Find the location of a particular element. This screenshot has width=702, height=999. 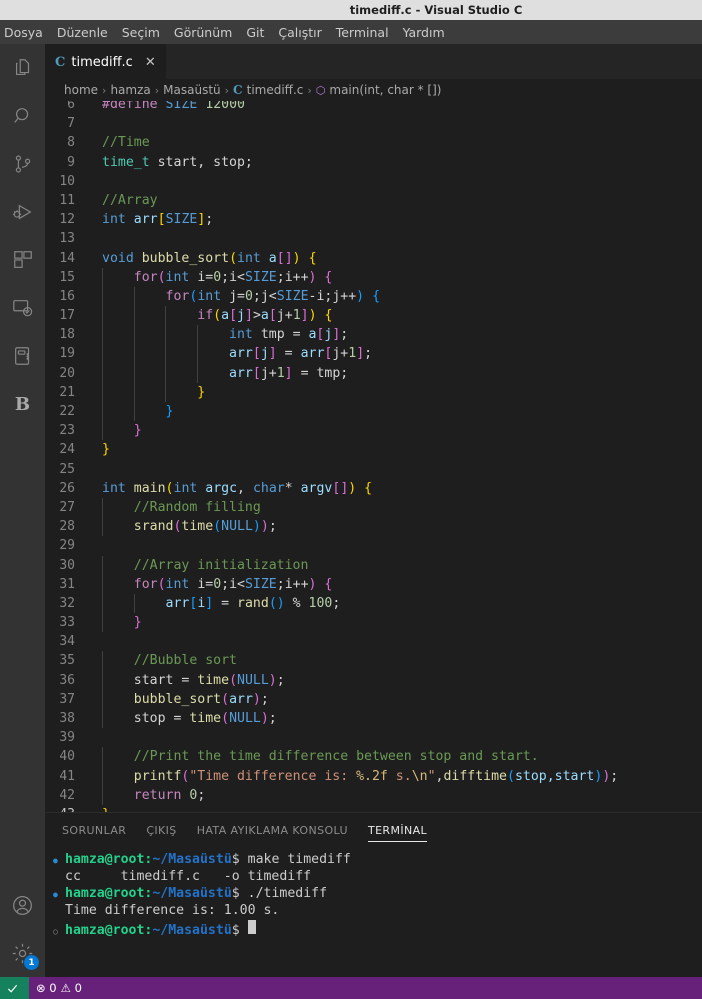

menu-item-g-r-n-m: Görünüm is located at coordinates (203, 32).